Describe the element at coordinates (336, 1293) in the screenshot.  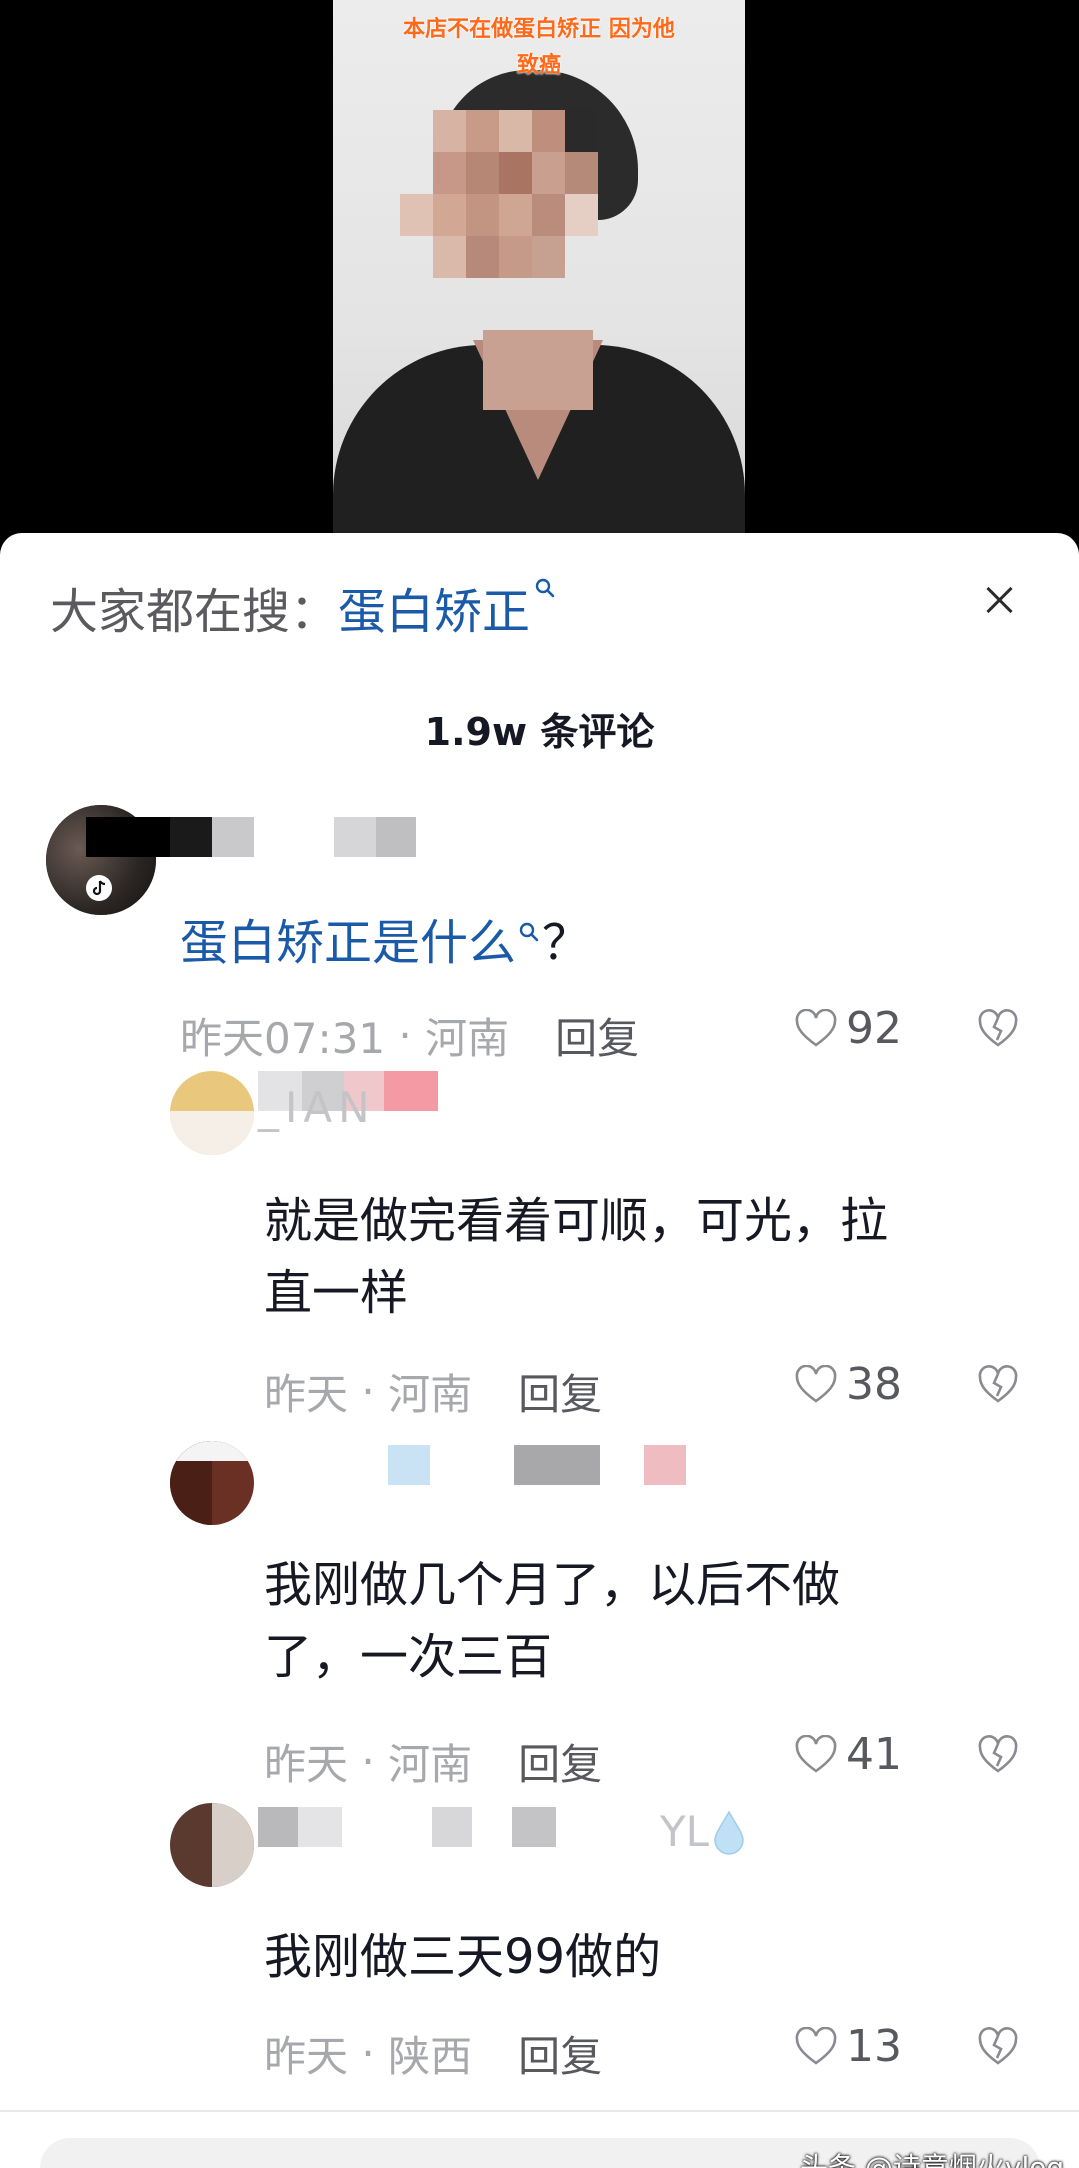
I see `comment-text-line-2: 直一样` at that location.